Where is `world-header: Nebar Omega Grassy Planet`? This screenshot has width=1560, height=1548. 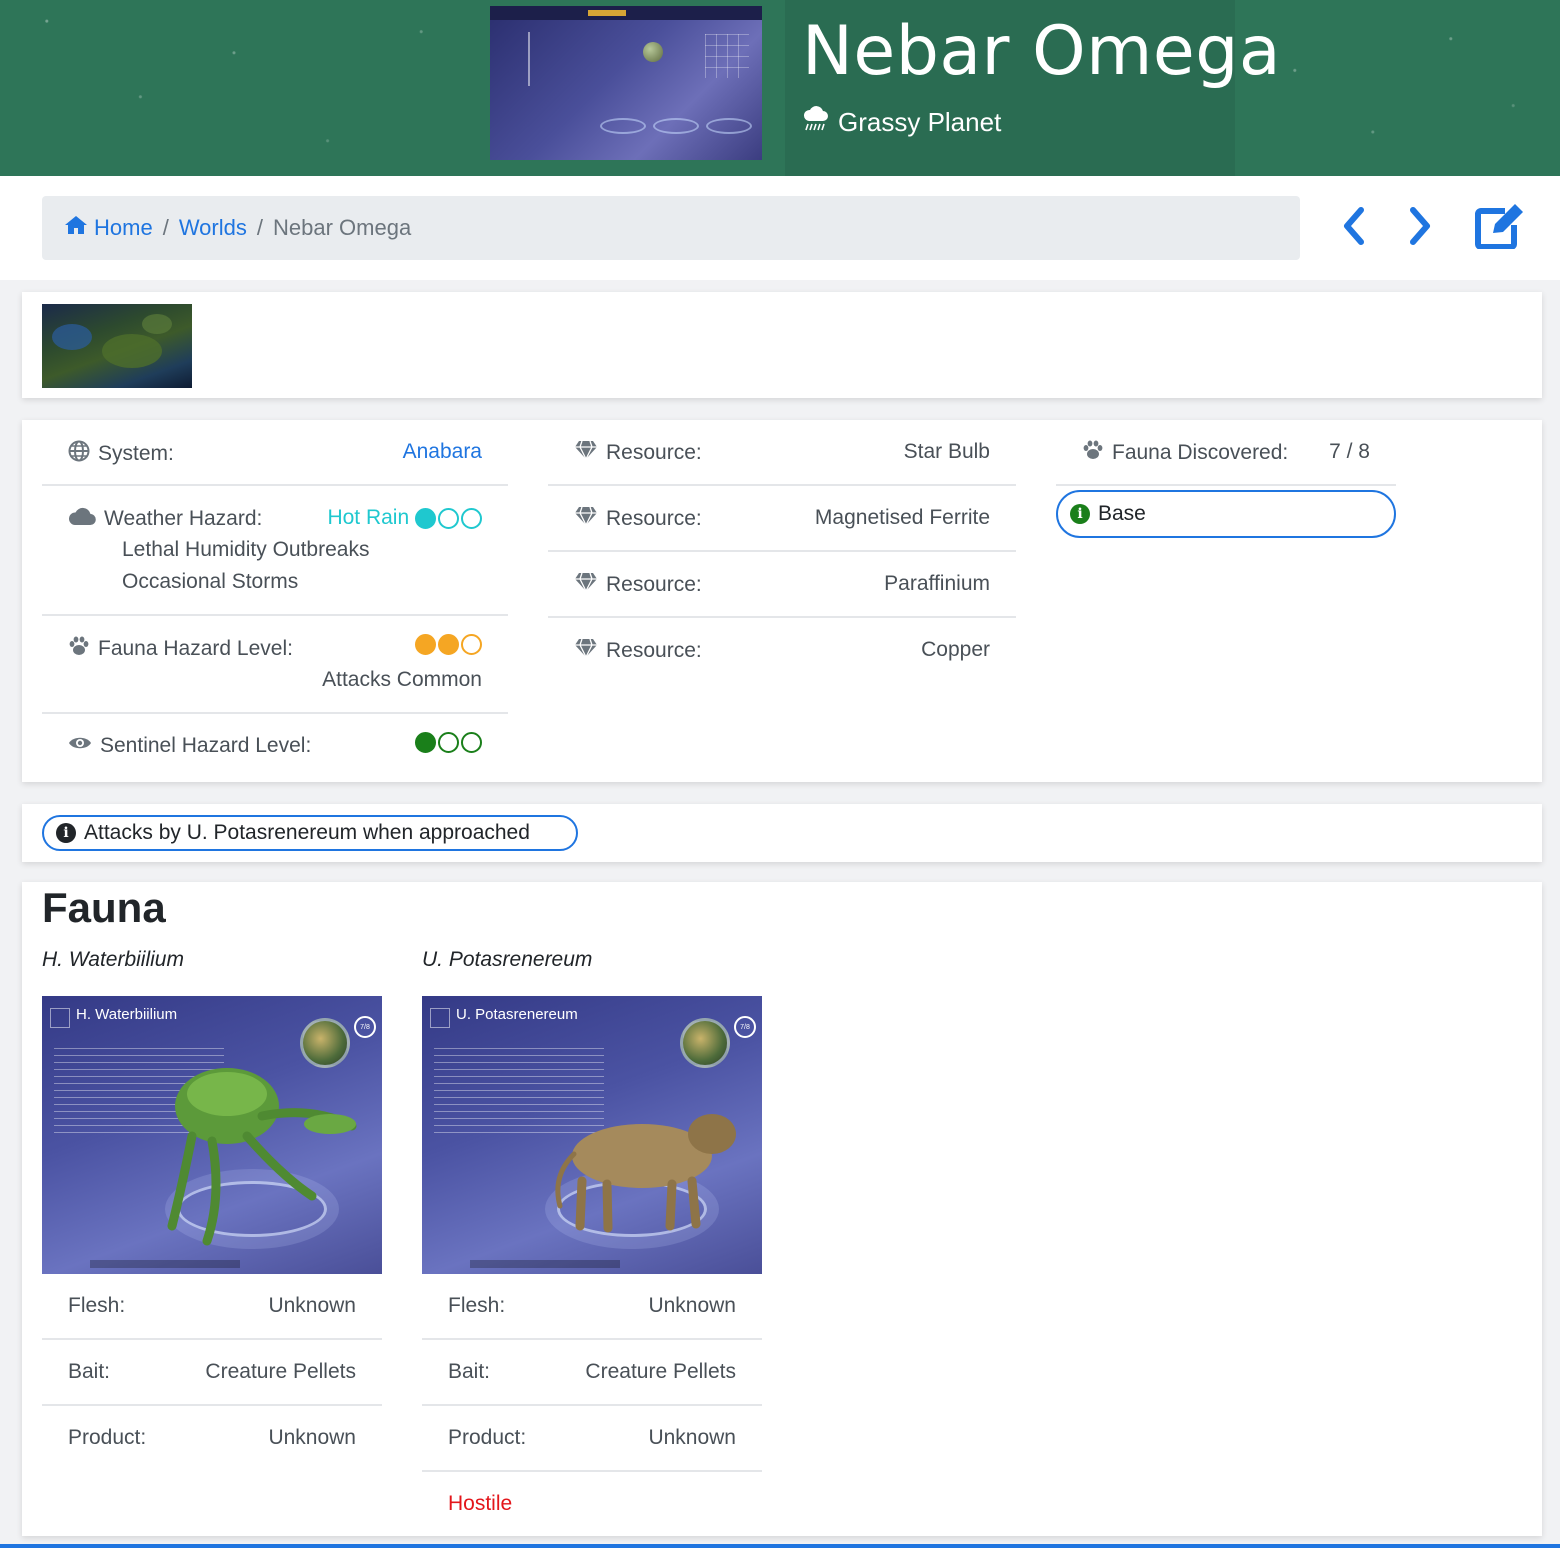
world-header: Nebar Omega Grassy Planet is located at coordinates (780, 88).